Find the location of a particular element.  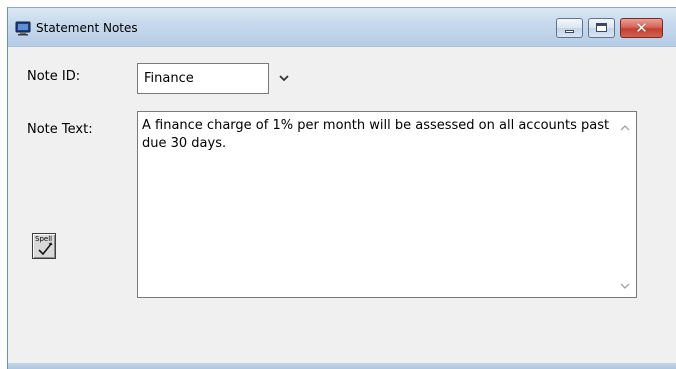

chevron-down-icon is located at coordinates (284, 78).